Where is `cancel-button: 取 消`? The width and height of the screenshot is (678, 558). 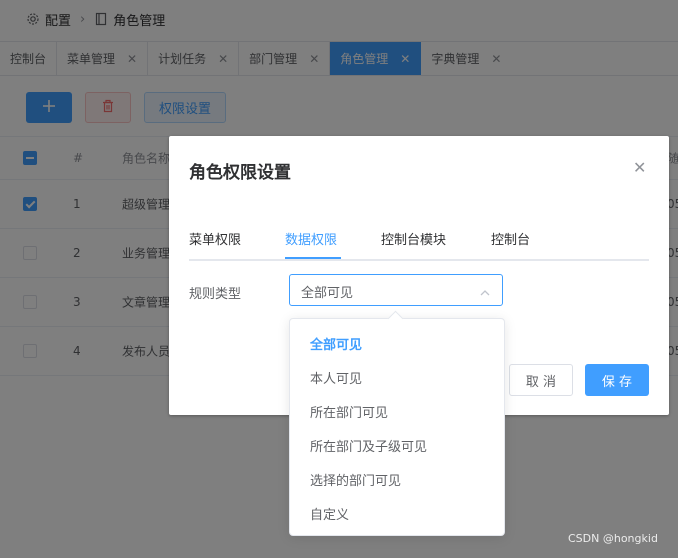 cancel-button: 取 消 is located at coordinates (541, 380).